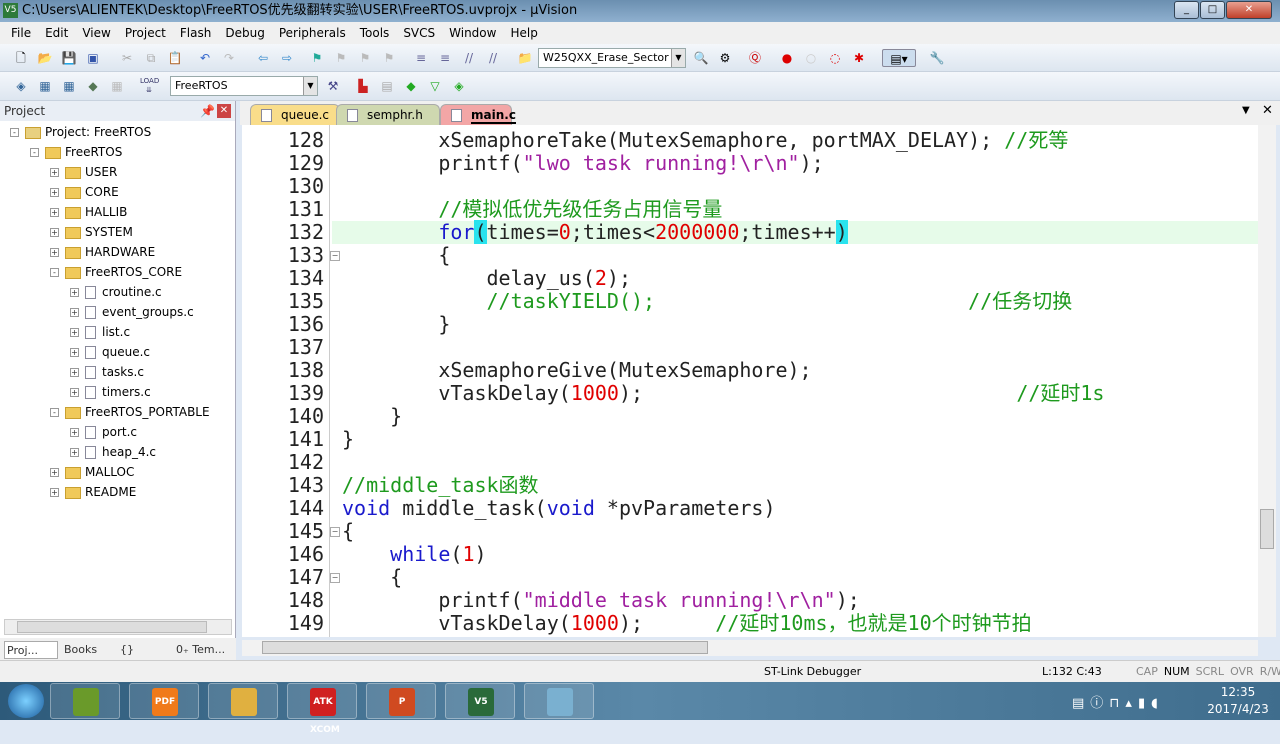 This screenshot has width=1280, height=744. I want to click on tab-books: Books, so click(89, 650).